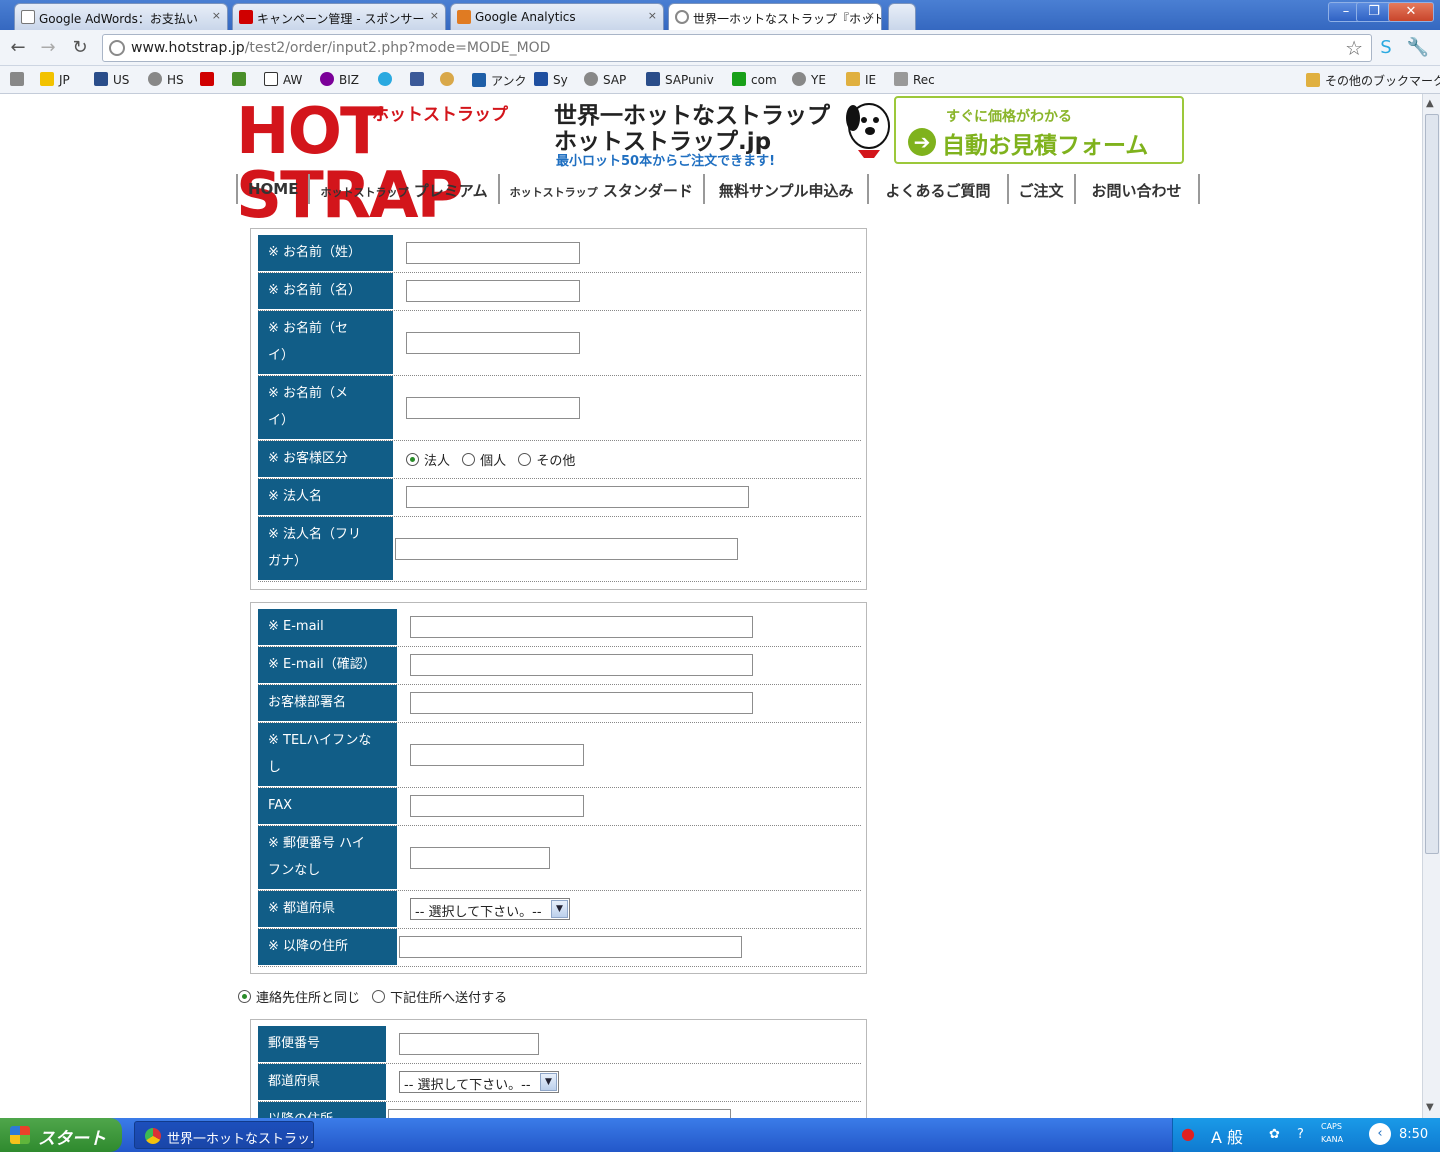  I want to click on bookmark-item: Rec, so click(914, 79).